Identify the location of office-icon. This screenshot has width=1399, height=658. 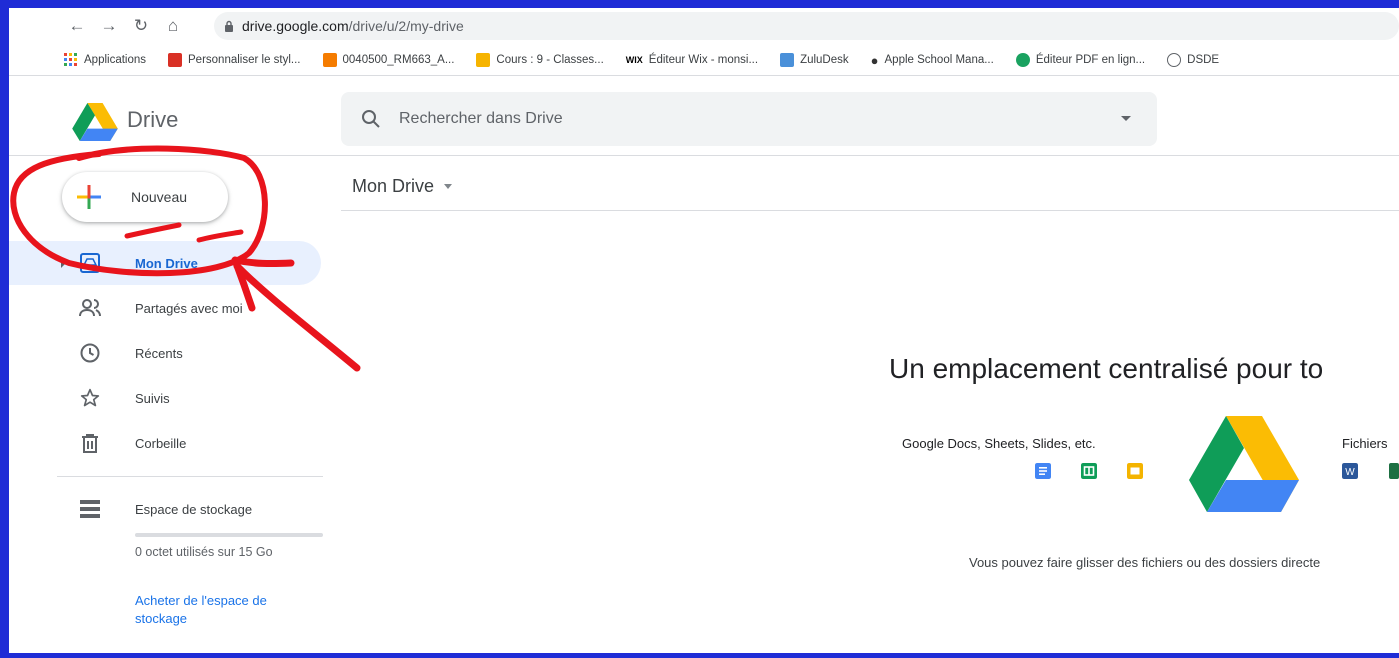
(175, 60).